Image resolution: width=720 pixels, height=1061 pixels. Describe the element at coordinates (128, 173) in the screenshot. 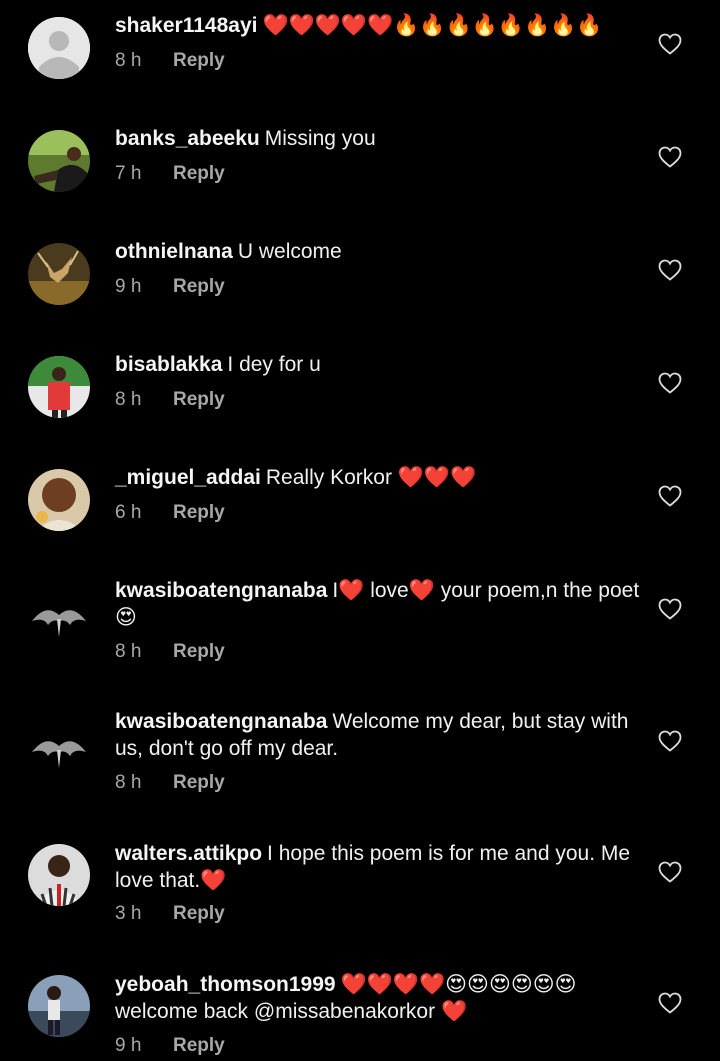

I see `comment-time: 7 h` at that location.